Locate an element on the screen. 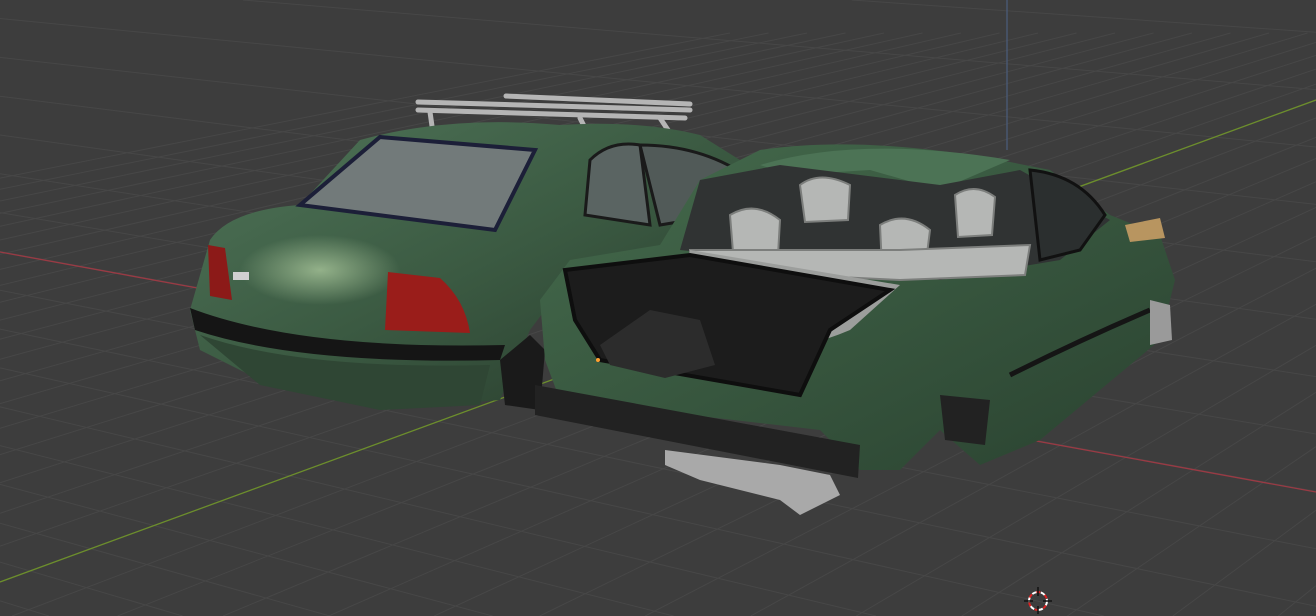 This screenshot has height=616, width=1316. 3d-cursor-icon is located at coordinates (1038, 600).